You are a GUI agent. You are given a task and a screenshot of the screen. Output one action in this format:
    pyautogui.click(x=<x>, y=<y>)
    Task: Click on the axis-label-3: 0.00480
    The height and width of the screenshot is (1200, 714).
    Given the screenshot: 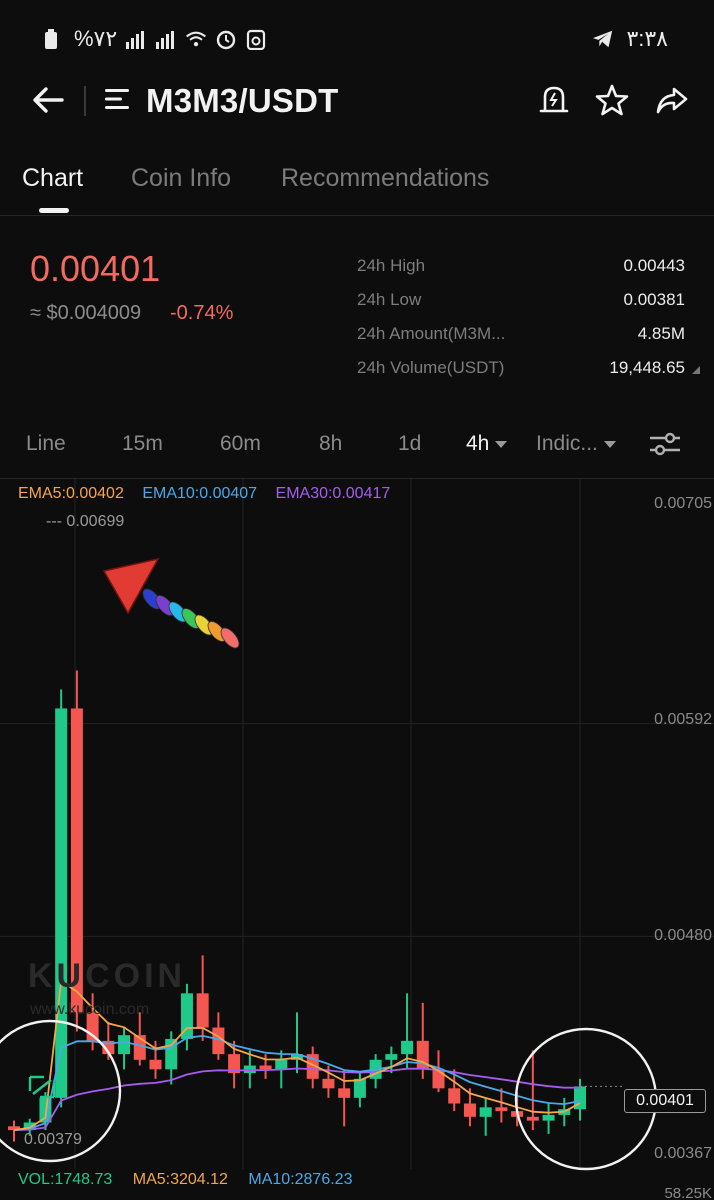 What is the action you would take?
    pyautogui.click(x=683, y=935)
    